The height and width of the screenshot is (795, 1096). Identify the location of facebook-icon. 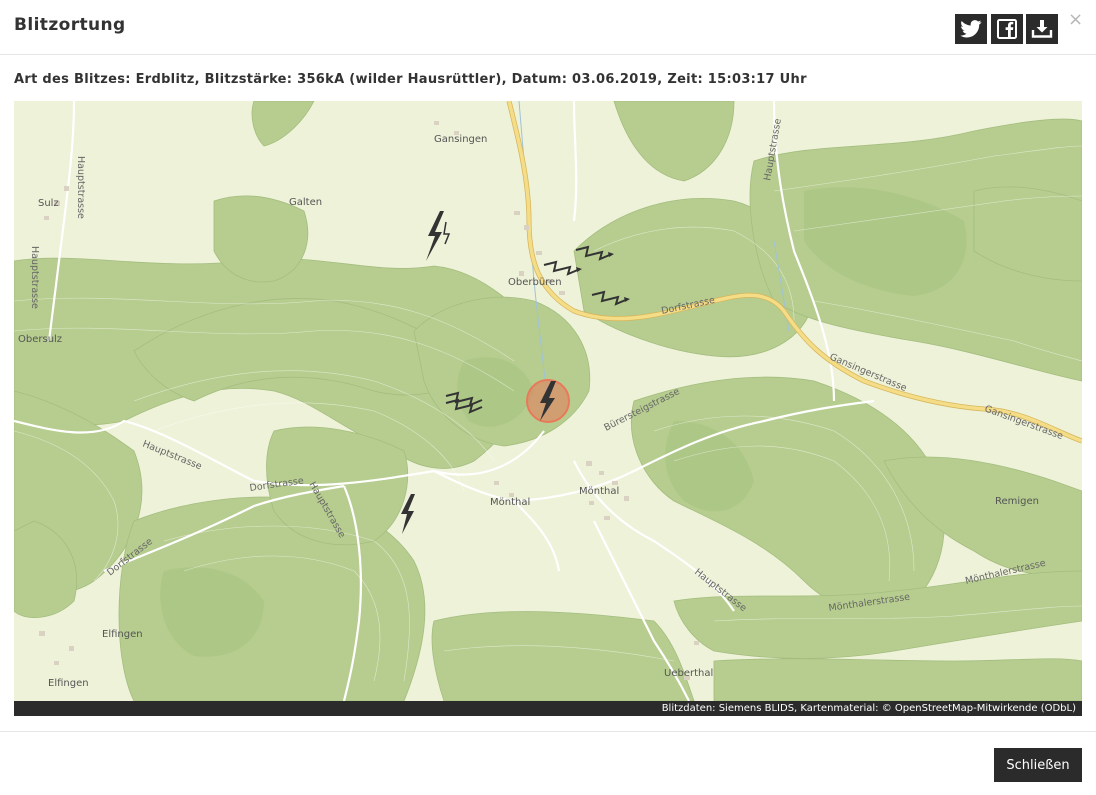
(1007, 29).